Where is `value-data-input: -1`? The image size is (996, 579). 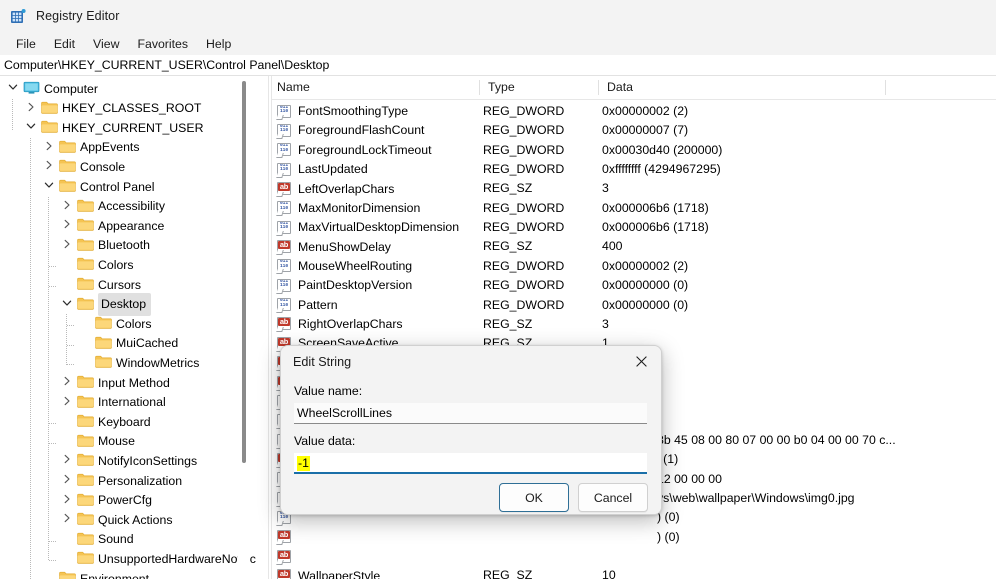 value-data-input: -1 is located at coordinates (470, 463).